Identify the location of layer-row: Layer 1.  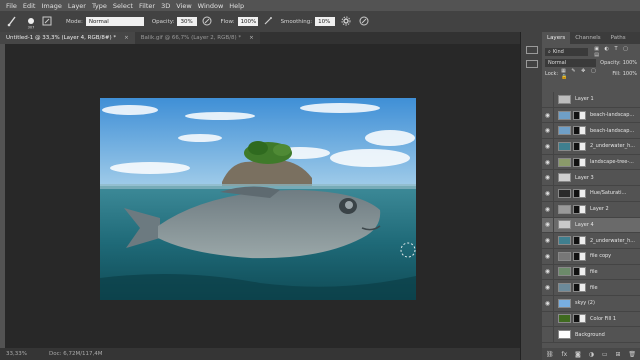
(591, 99).